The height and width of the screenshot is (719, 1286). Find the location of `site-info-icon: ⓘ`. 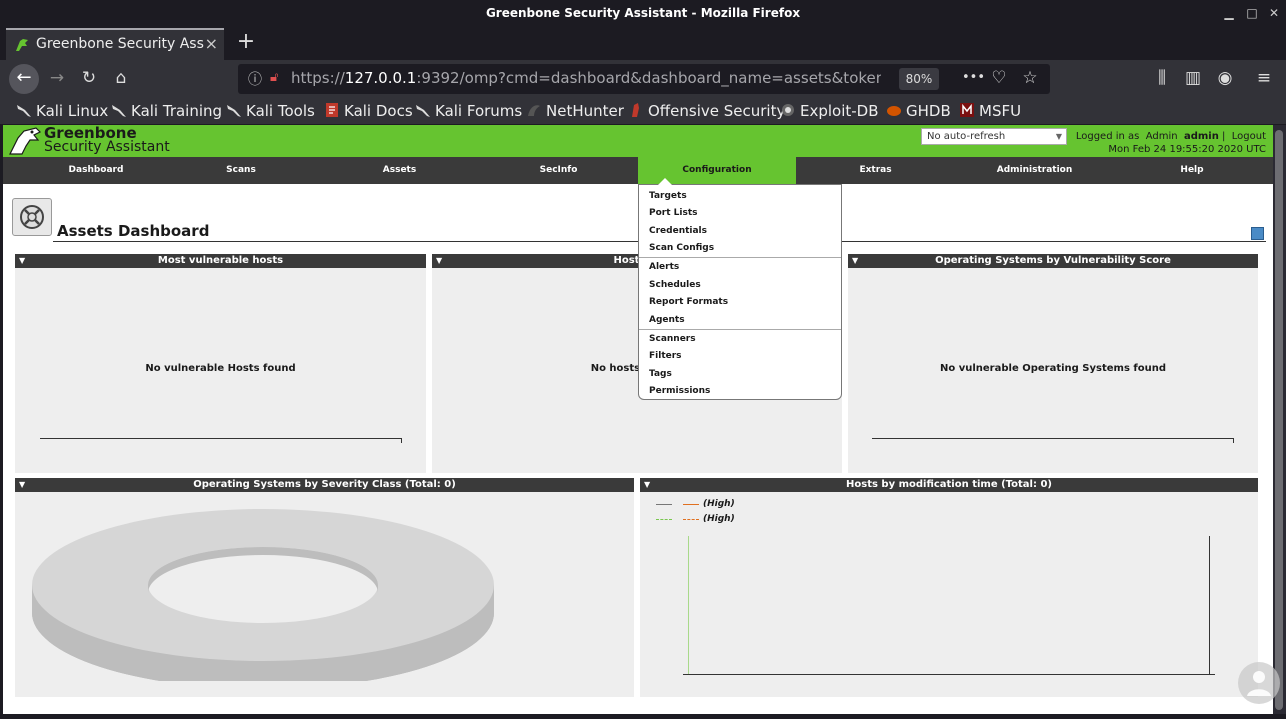

site-info-icon: ⓘ is located at coordinates (255, 79).